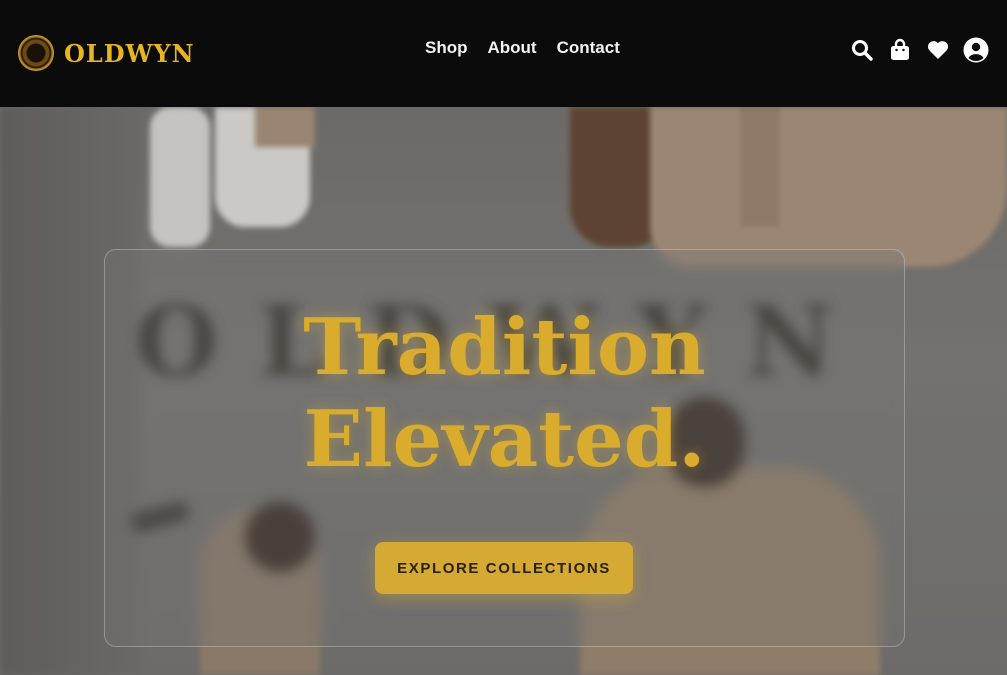 The height and width of the screenshot is (675, 1007). I want to click on hero-headline-line-1: Tradition, so click(504, 347).